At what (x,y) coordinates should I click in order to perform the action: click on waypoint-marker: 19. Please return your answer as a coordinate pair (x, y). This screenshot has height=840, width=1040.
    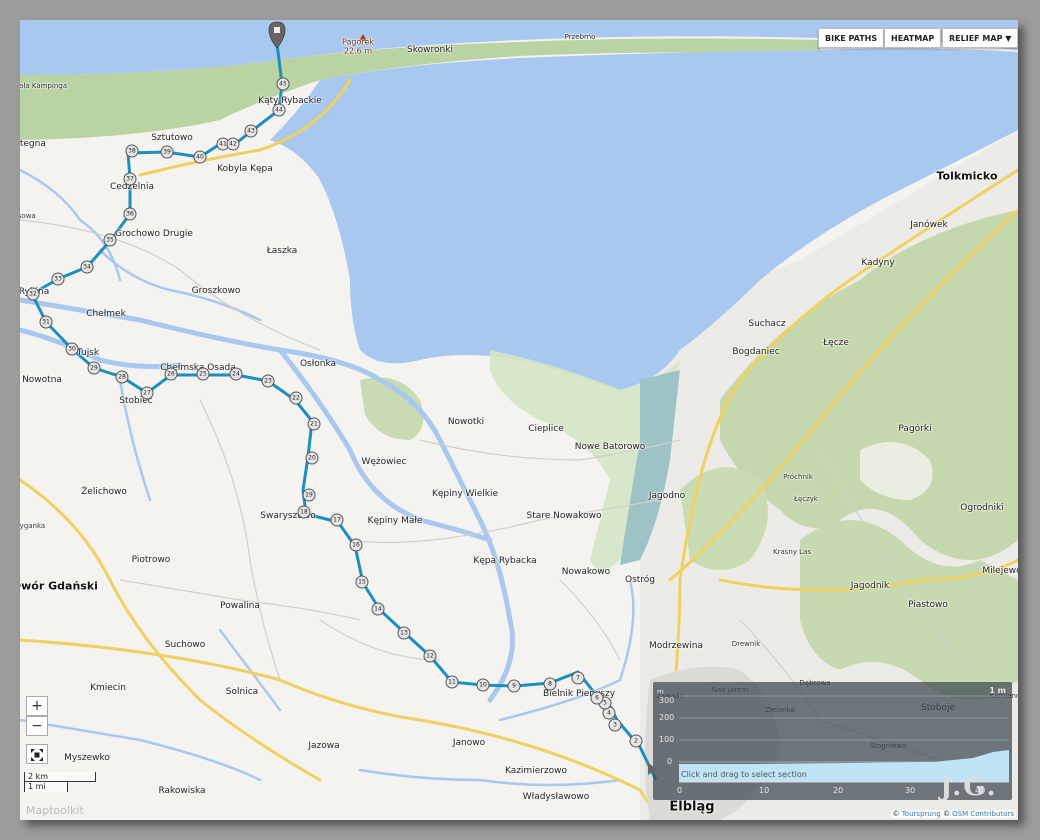
    Looking at the image, I should click on (309, 495).